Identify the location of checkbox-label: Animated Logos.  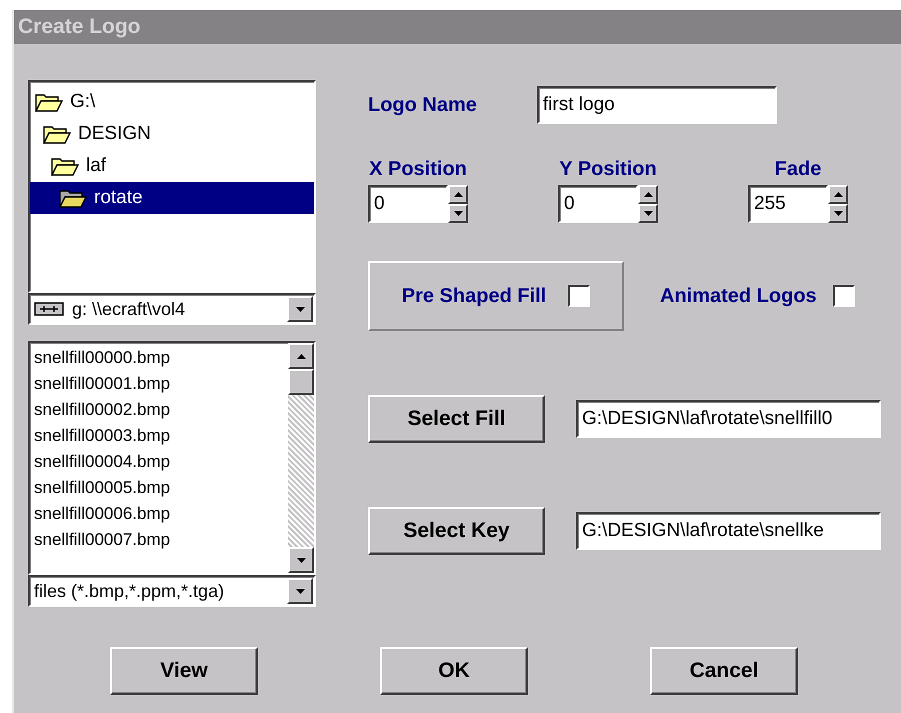
(738, 296).